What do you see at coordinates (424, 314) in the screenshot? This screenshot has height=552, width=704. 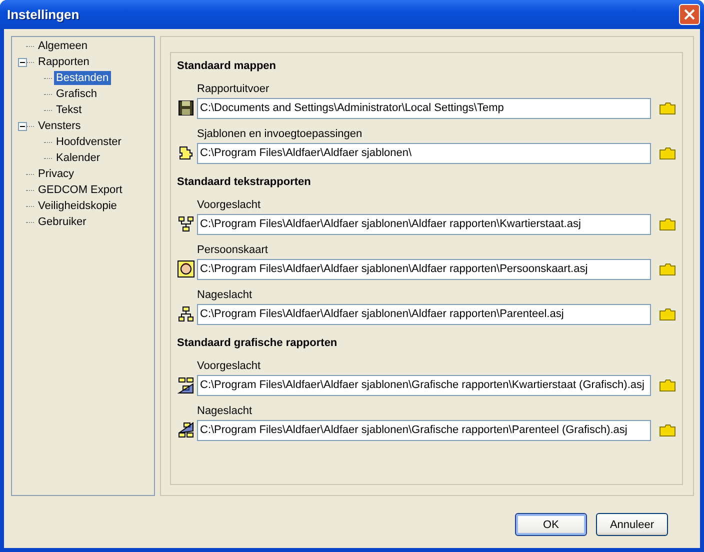 I see `path-field: C:\Program Files\Aldfaer\Aldfaer sjablonen\Aldfaer rapporten\Parenteel.asj` at bounding box center [424, 314].